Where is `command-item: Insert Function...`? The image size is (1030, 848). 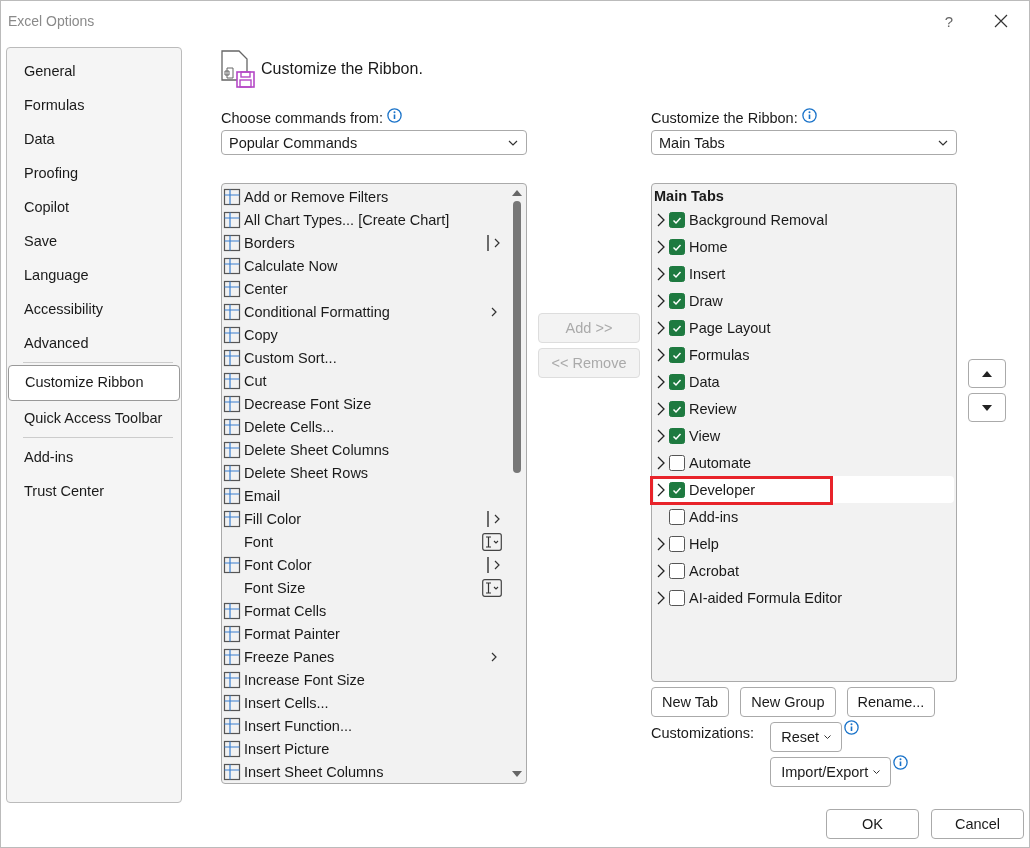 command-item: Insert Function... is located at coordinates (365, 725).